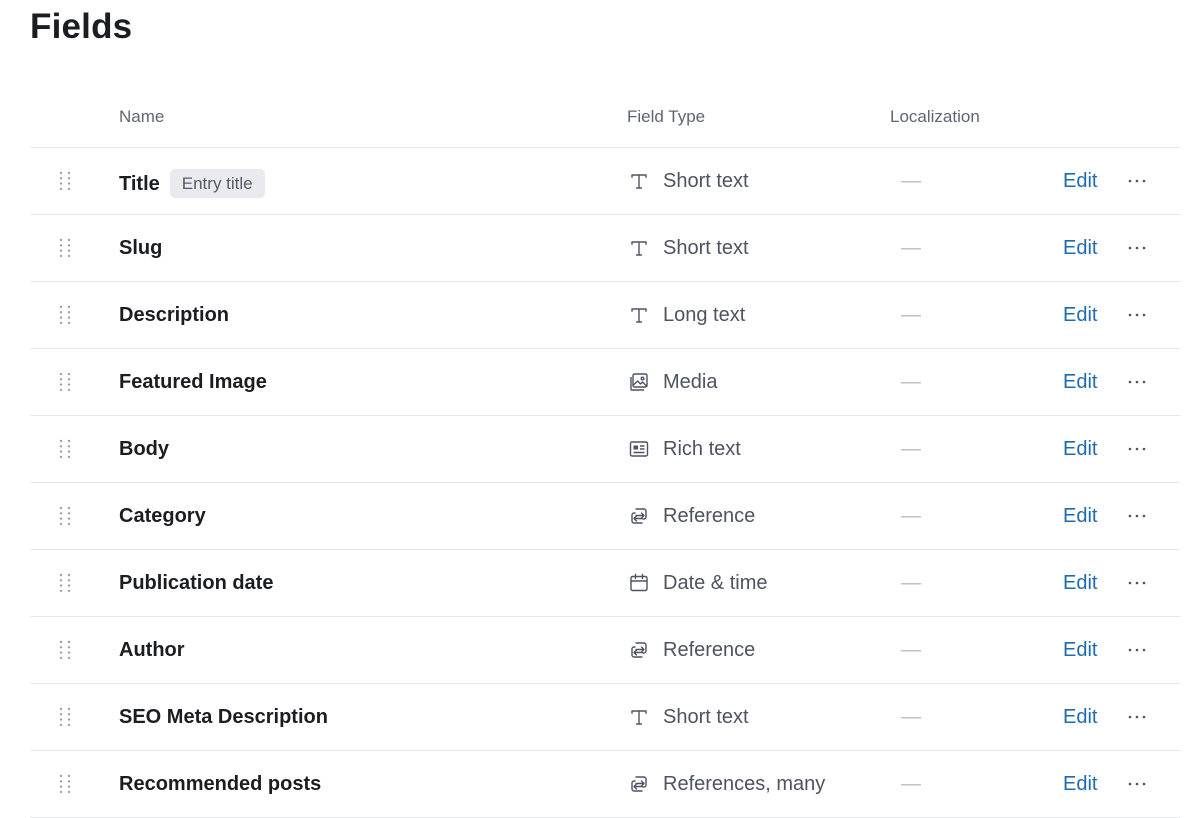 The image size is (1200, 818). What do you see at coordinates (605, 650) in the screenshot?
I see `table-row: Author Reference — Edit` at bounding box center [605, 650].